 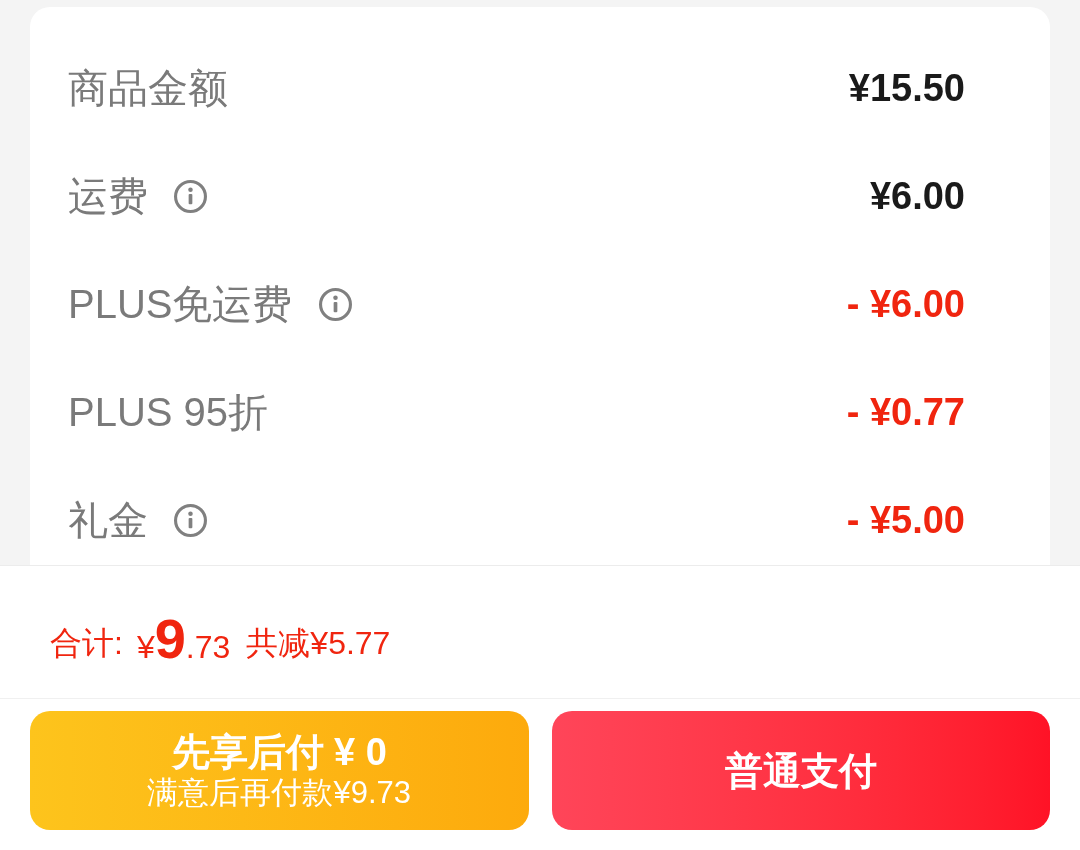 I want to click on pay-button: 普通支付, so click(x=800, y=770).